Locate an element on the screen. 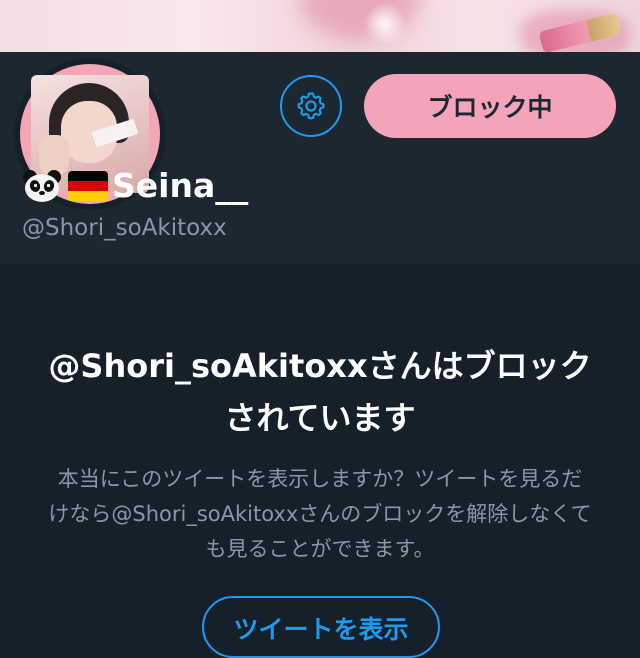 This screenshot has width=640, height=658. panda-face-icon is located at coordinates (42, 186).